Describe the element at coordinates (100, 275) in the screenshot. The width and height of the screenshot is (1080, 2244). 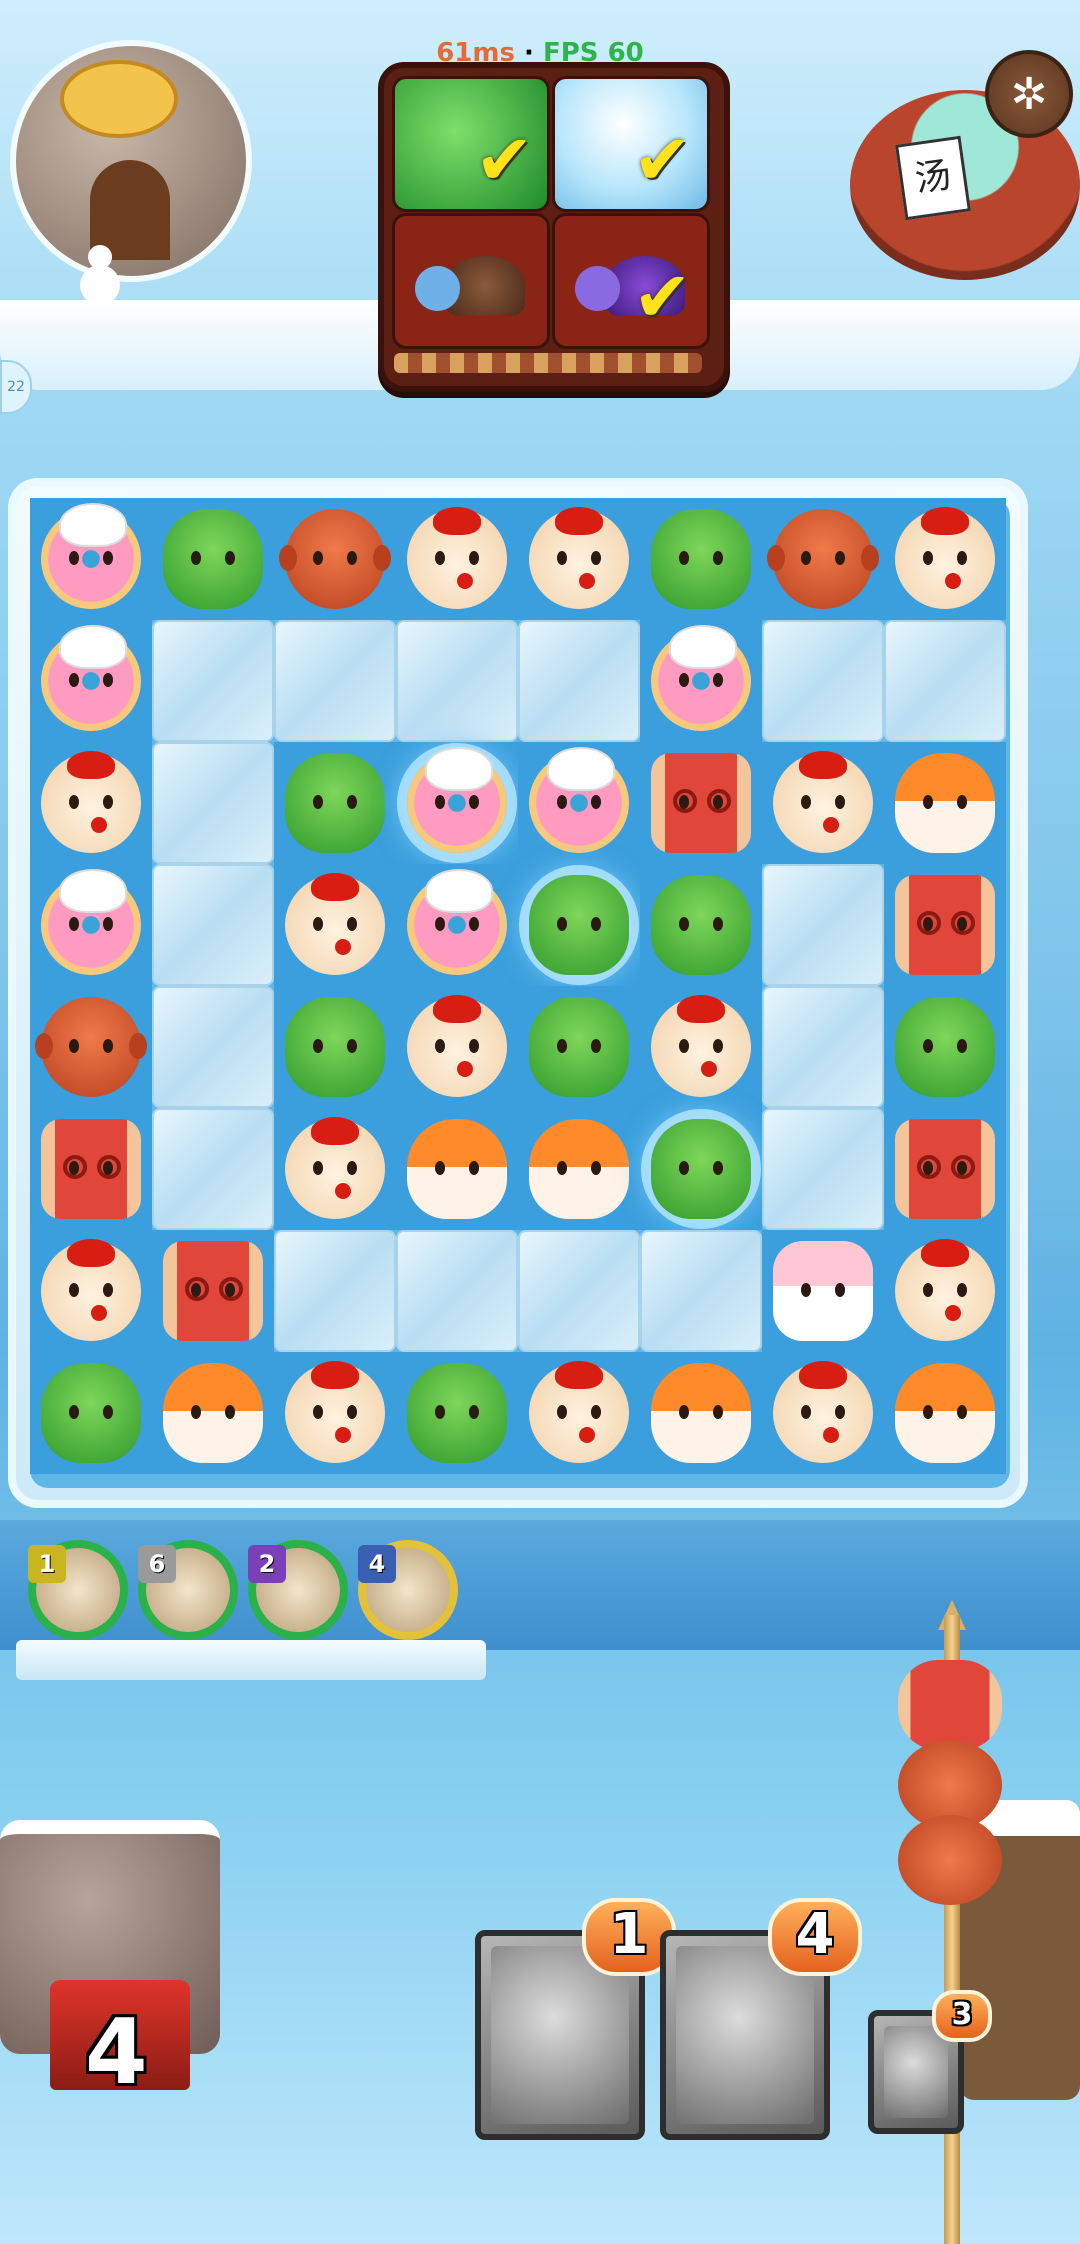
I see `snowman-icon` at that location.